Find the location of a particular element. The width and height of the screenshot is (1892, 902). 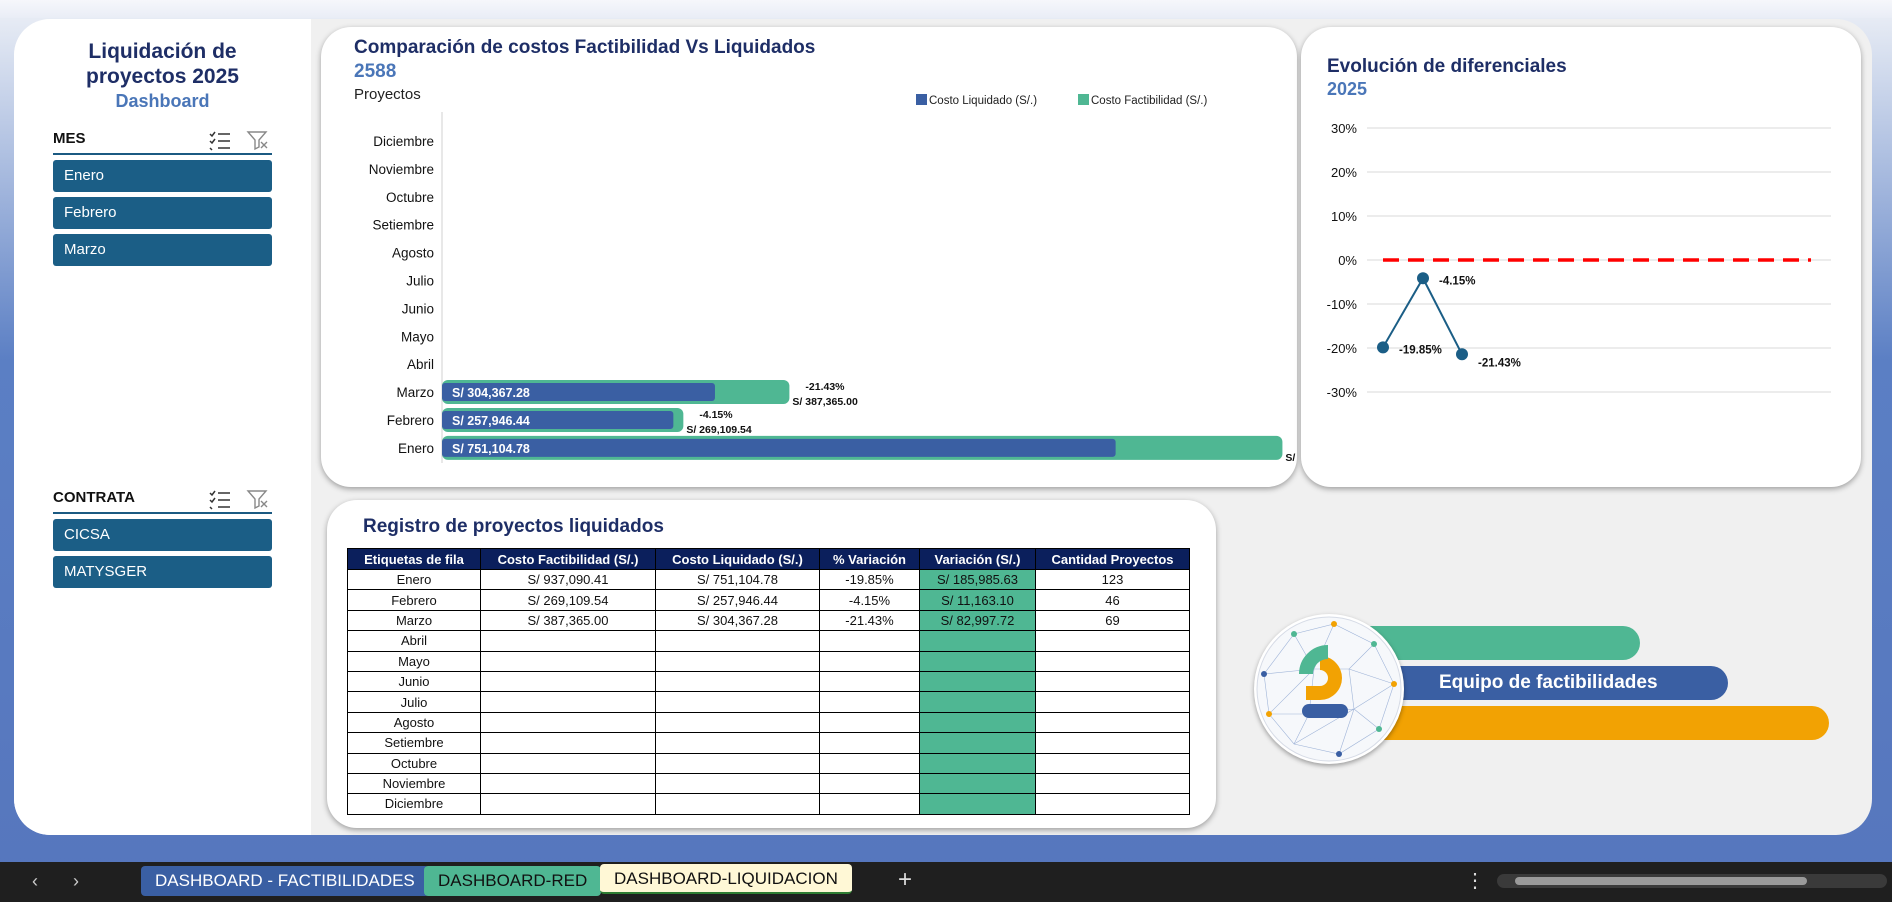

scrollbar-thumb is located at coordinates (1661, 881).